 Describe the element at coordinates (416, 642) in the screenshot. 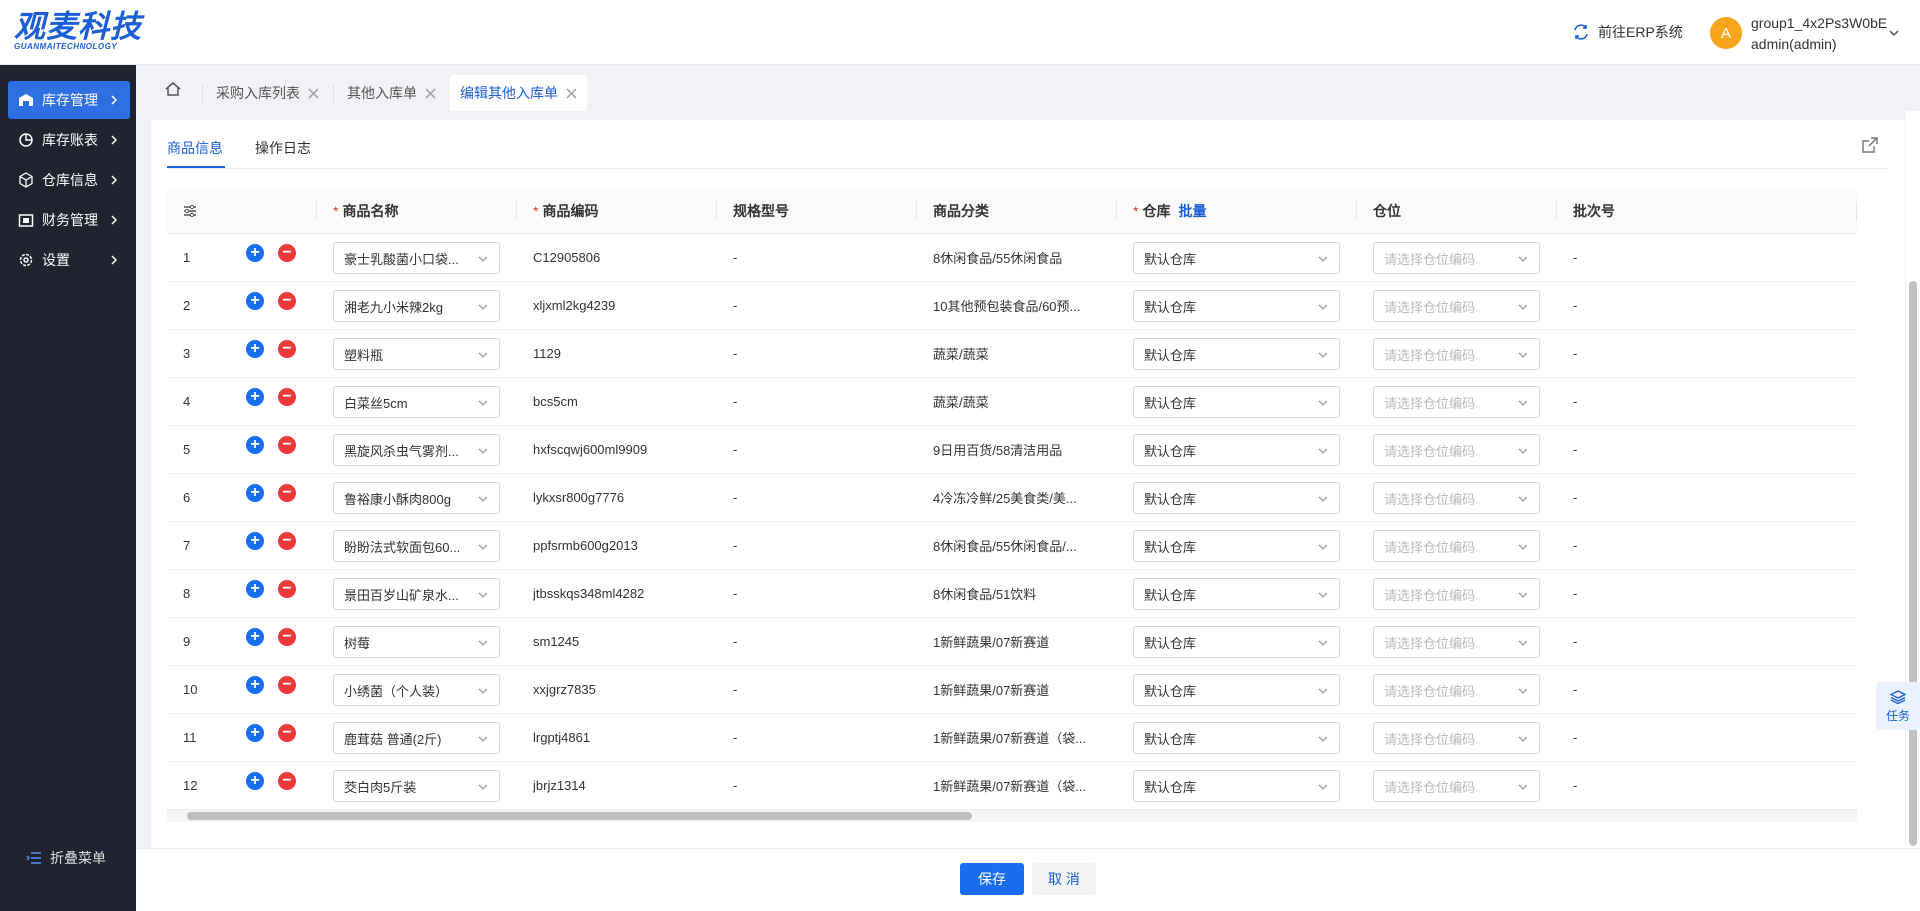

I see `product-name-select: 树莓` at that location.